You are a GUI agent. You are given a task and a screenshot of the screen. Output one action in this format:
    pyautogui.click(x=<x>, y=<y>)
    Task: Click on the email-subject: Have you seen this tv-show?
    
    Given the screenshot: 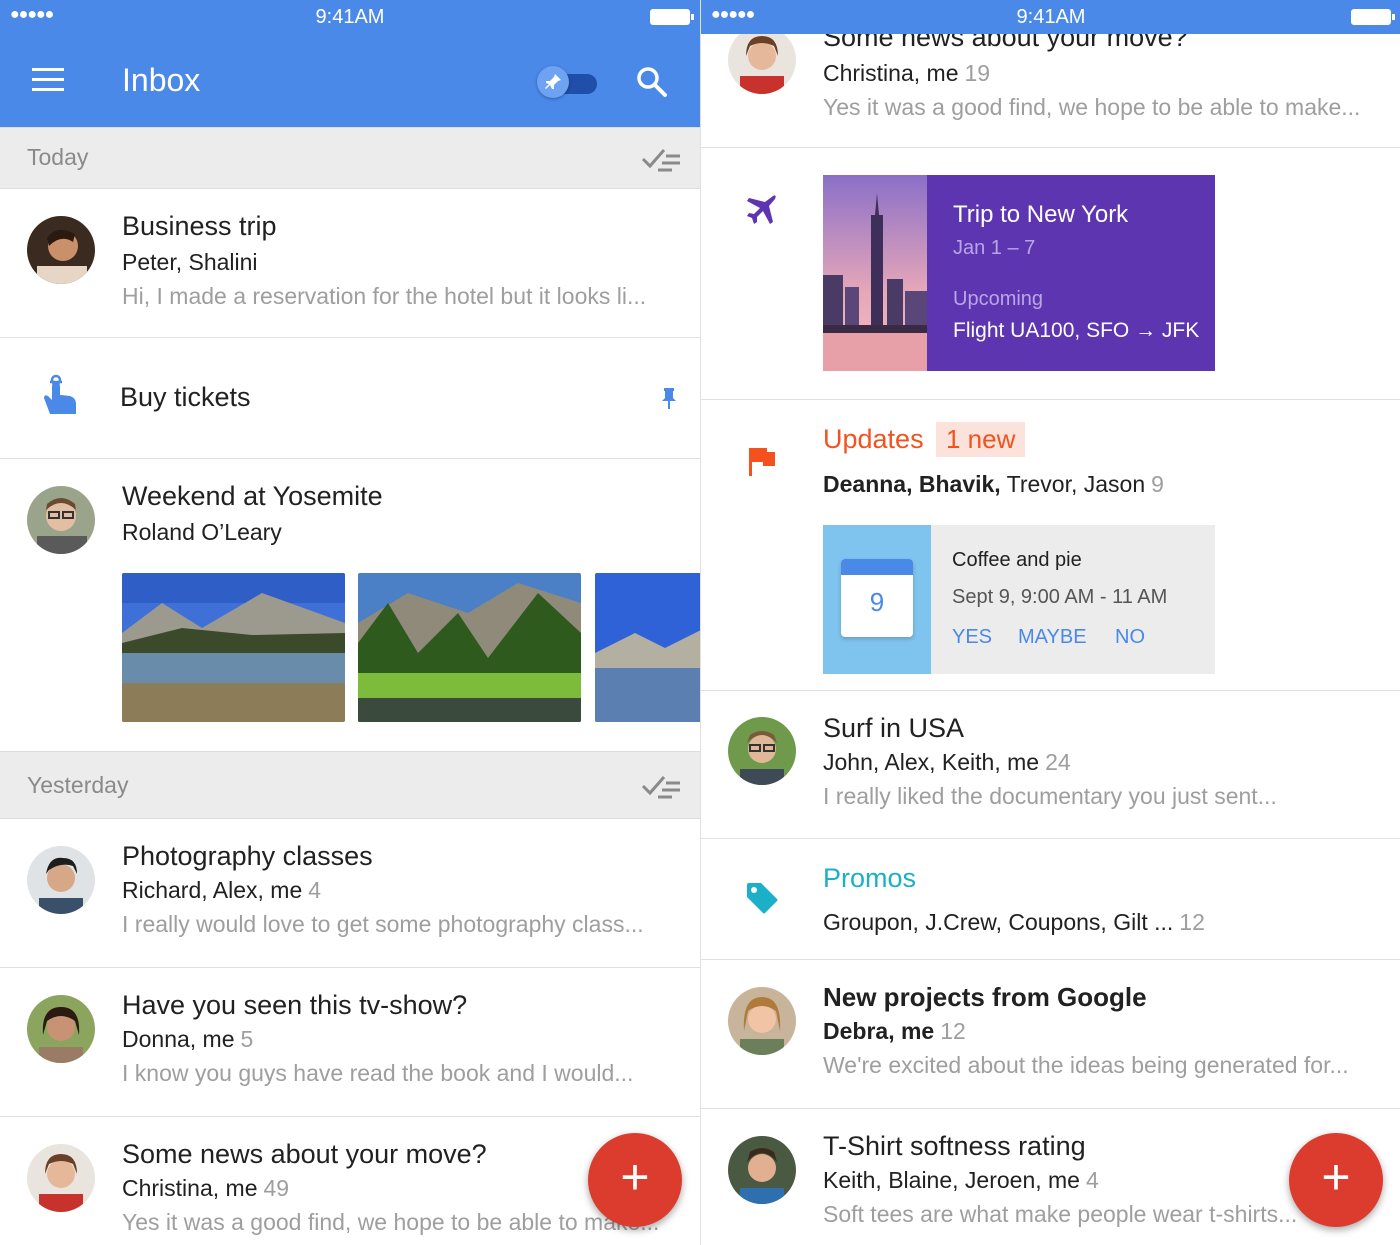 What is the action you would take?
    pyautogui.click(x=295, y=1005)
    